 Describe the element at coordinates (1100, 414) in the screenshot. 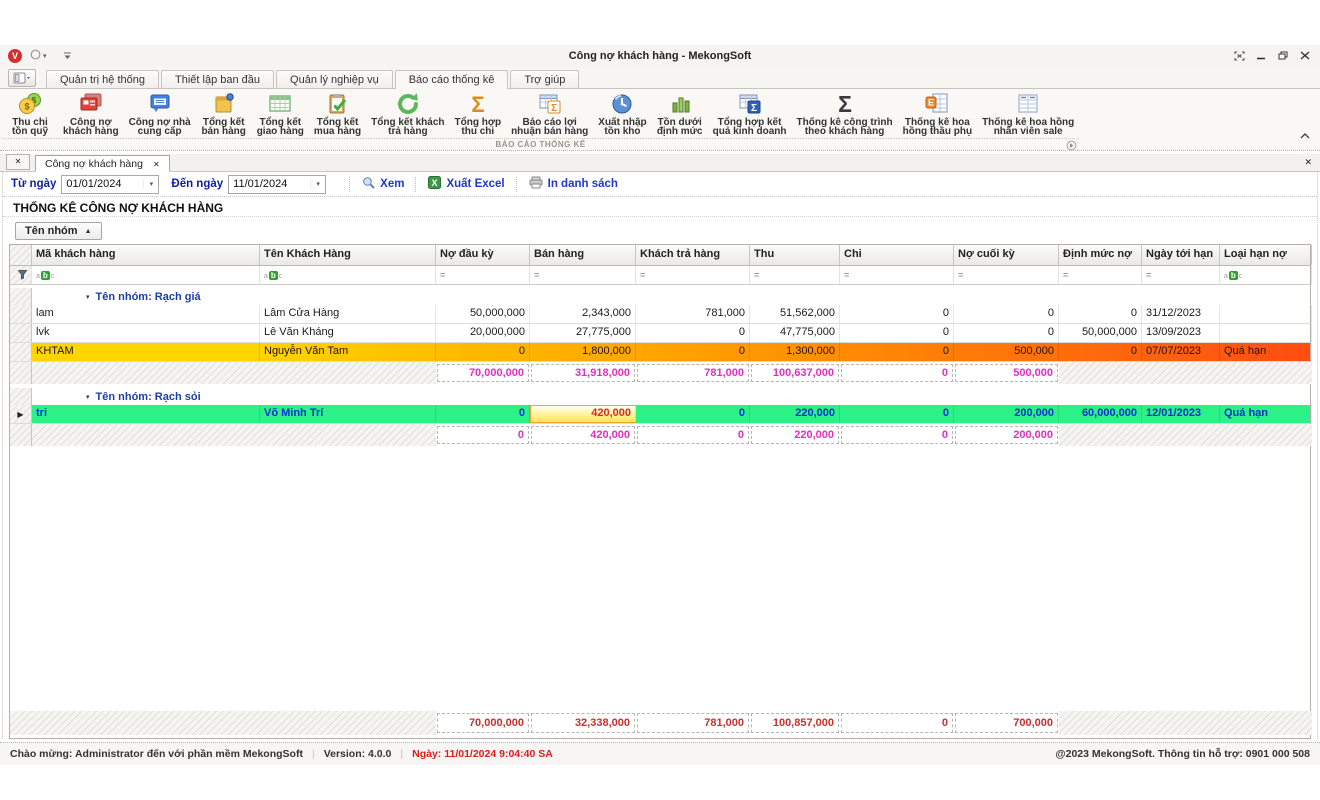

I see `table-cell: 60,000,000` at that location.